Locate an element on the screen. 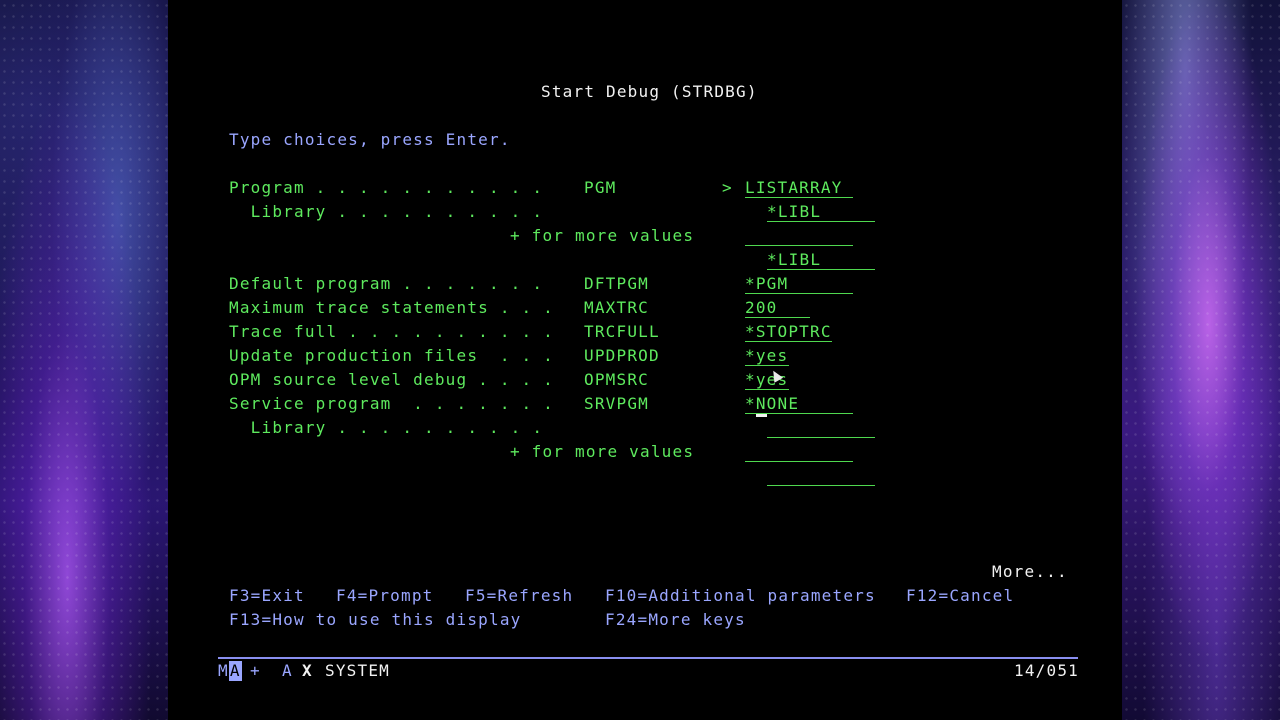 The width and height of the screenshot is (1280, 720). update-prod-label: Update production files . . . is located at coordinates (391, 355).